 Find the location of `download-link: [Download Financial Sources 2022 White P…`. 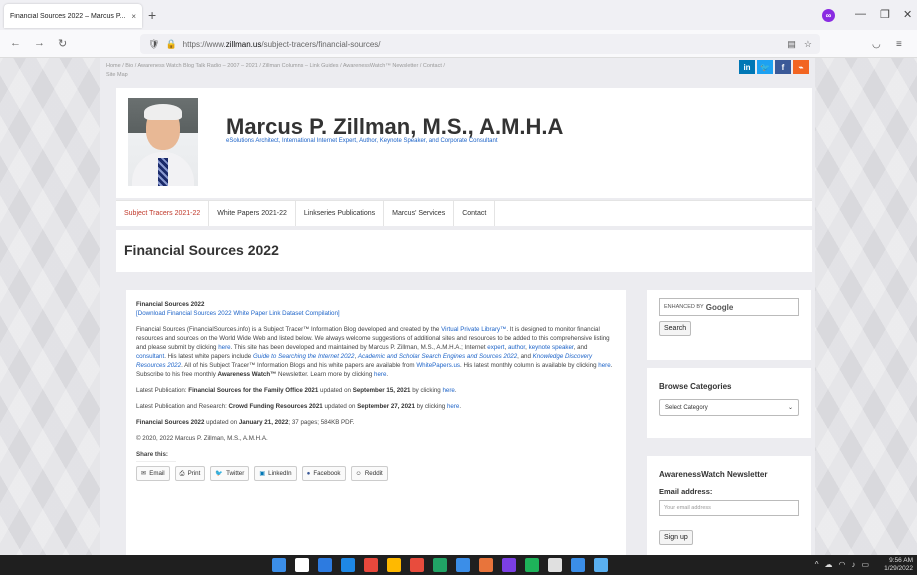

download-link: [Download Financial Sources 2022 White P… is located at coordinates (238, 313).